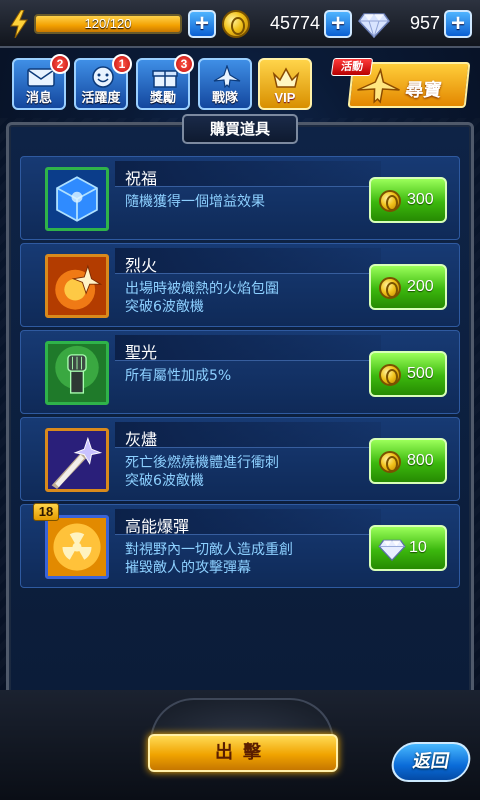 The height and width of the screenshot is (800, 480). I want to click on item-price: 500, so click(420, 373).